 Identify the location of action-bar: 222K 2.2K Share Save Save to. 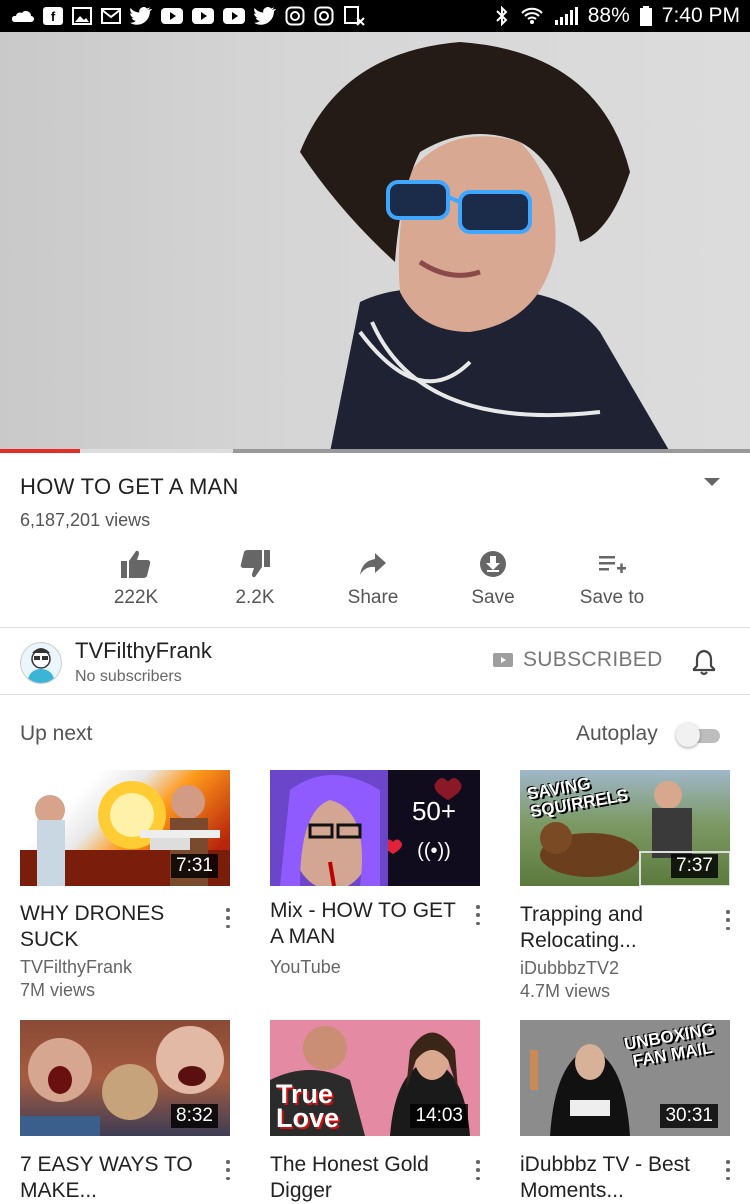
(375, 585).